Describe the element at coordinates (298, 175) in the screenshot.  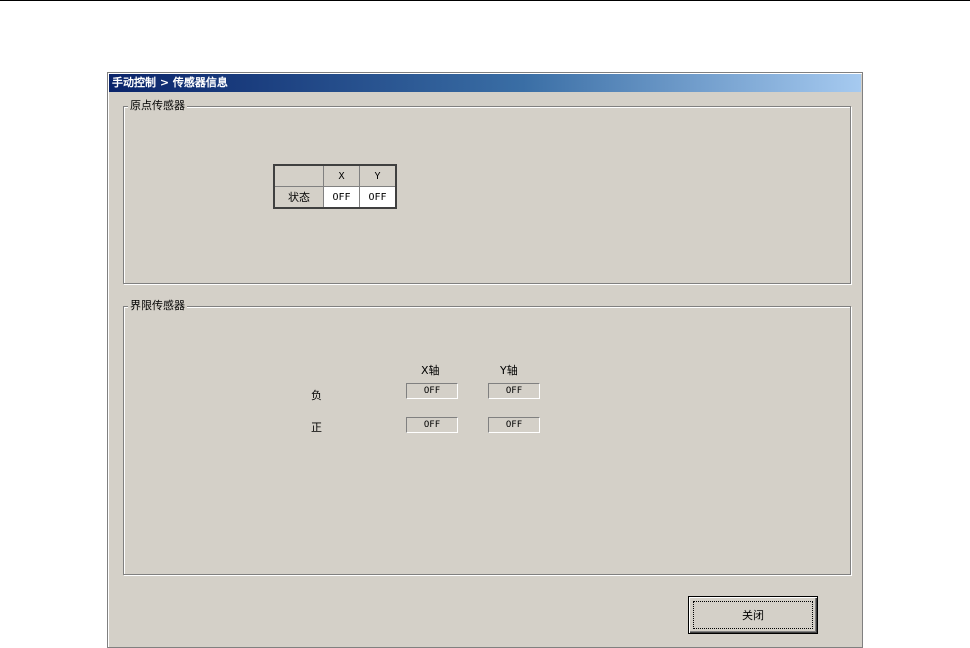
I see `table-corner-cell` at that location.